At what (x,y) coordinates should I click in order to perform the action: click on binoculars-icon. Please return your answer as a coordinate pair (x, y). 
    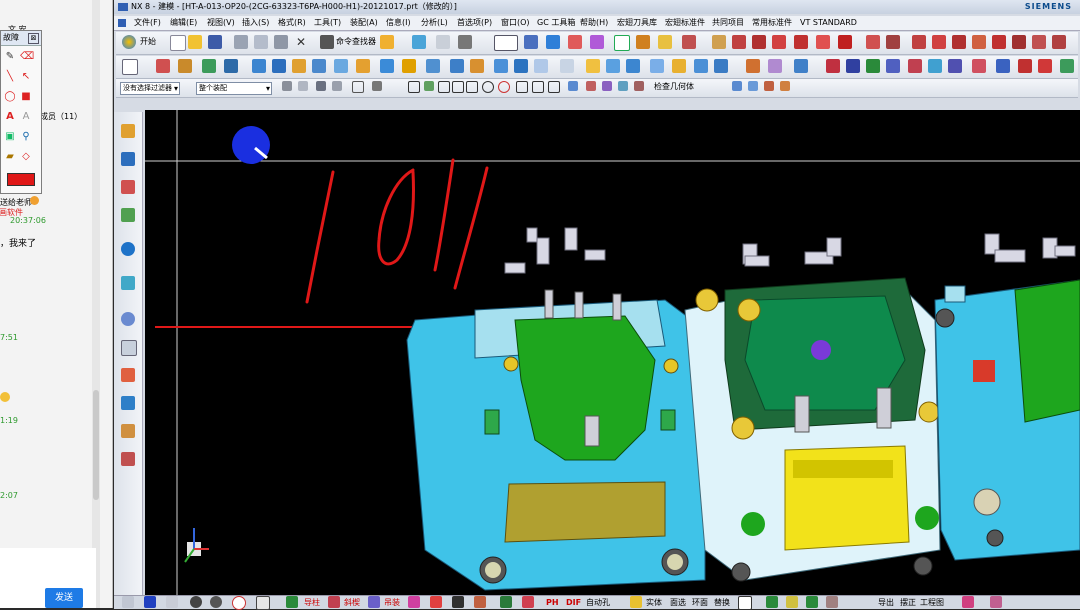
    Looking at the image, I should click on (327, 42).